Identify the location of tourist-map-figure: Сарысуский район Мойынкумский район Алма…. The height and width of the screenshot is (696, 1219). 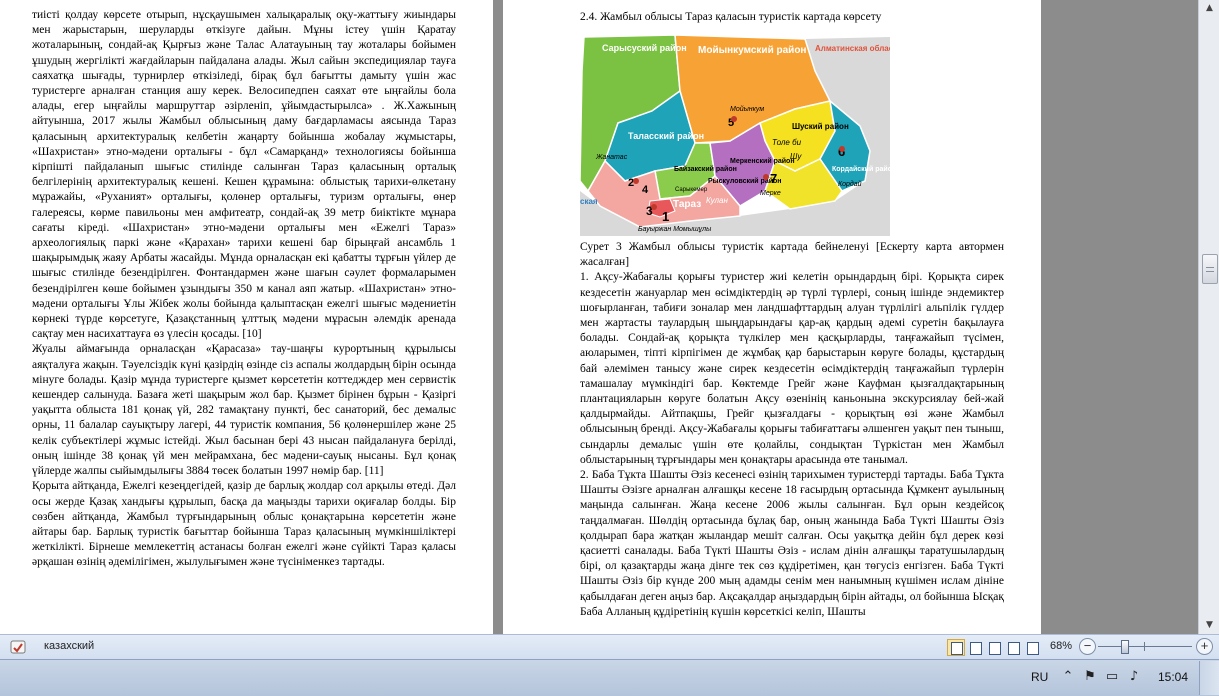
(740, 133).